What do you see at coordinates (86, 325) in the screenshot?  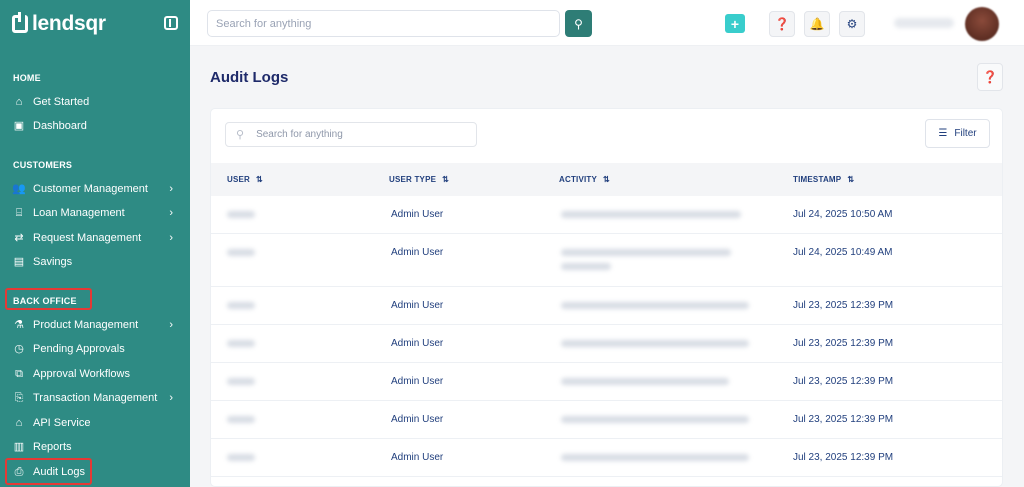 I see `sidebar-item-label: Product Management` at bounding box center [86, 325].